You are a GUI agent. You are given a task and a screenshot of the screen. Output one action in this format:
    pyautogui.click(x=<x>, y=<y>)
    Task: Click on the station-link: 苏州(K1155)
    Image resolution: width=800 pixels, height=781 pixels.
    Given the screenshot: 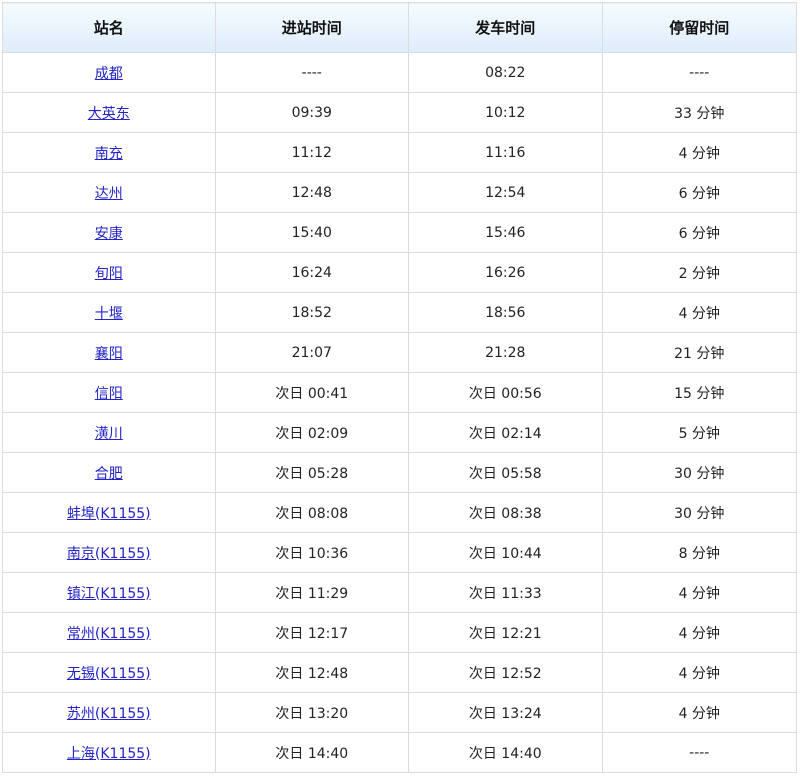 What is the action you would take?
    pyautogui.click(x=109, y=714)
    